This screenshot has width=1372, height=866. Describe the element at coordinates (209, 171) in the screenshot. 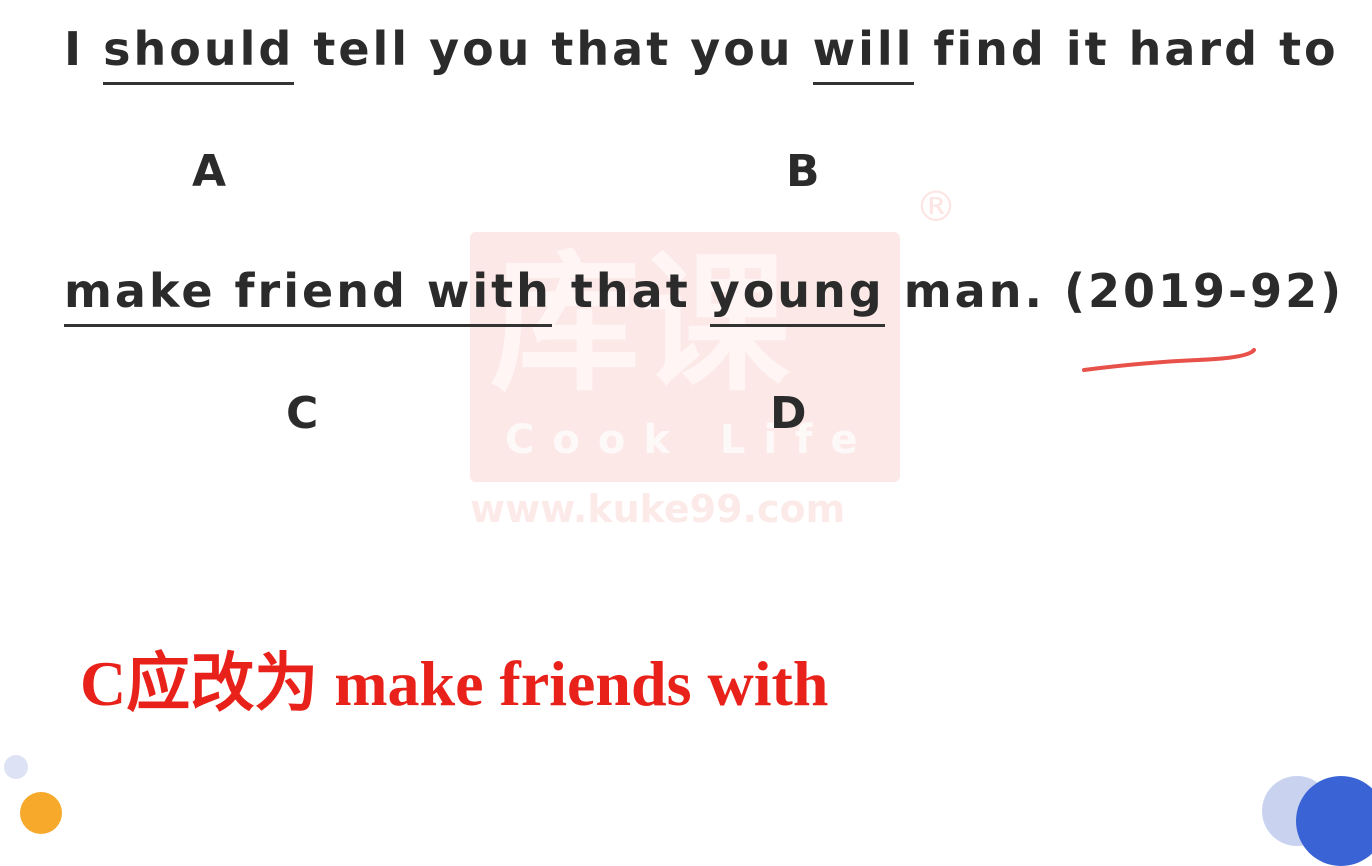

I see `option-a-label: A` at that location.